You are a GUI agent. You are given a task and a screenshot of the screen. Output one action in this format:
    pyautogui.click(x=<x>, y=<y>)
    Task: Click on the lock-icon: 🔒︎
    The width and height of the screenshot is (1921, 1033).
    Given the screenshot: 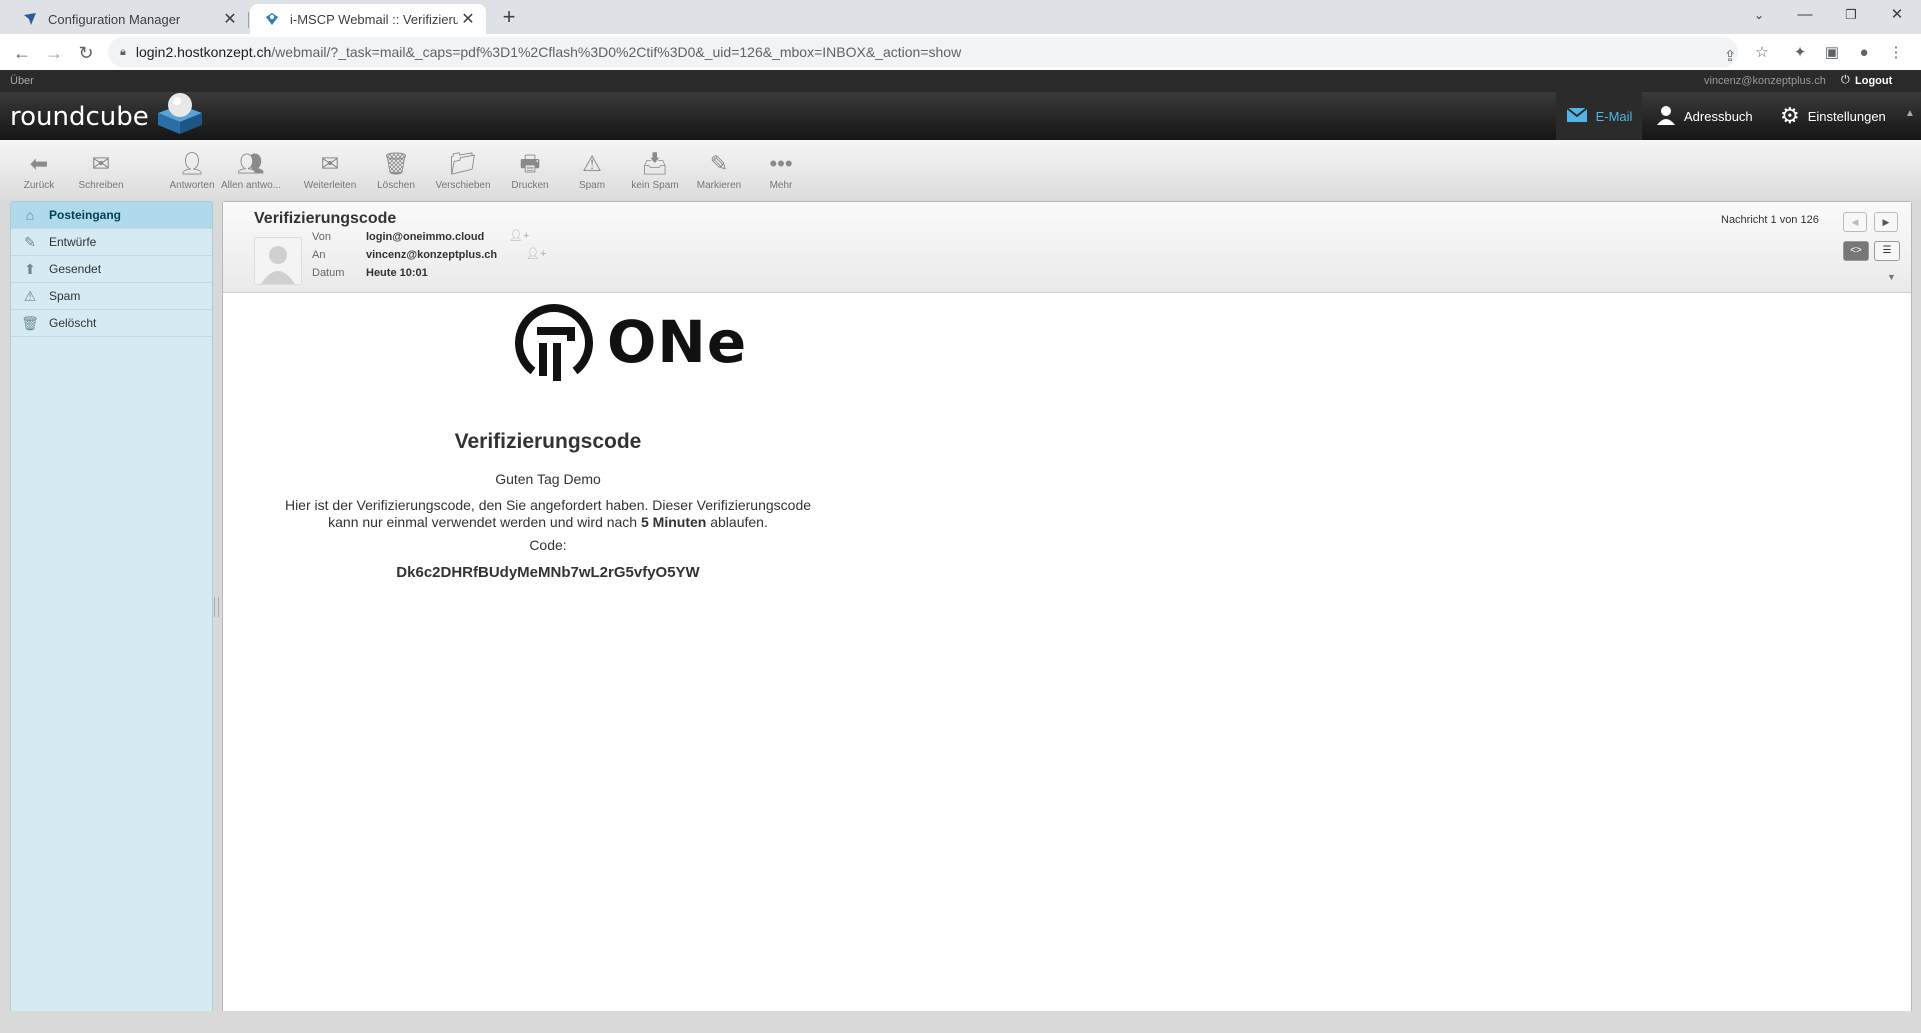 What is the action you would take?
    pyautogui.click(x=123, y=51)
    